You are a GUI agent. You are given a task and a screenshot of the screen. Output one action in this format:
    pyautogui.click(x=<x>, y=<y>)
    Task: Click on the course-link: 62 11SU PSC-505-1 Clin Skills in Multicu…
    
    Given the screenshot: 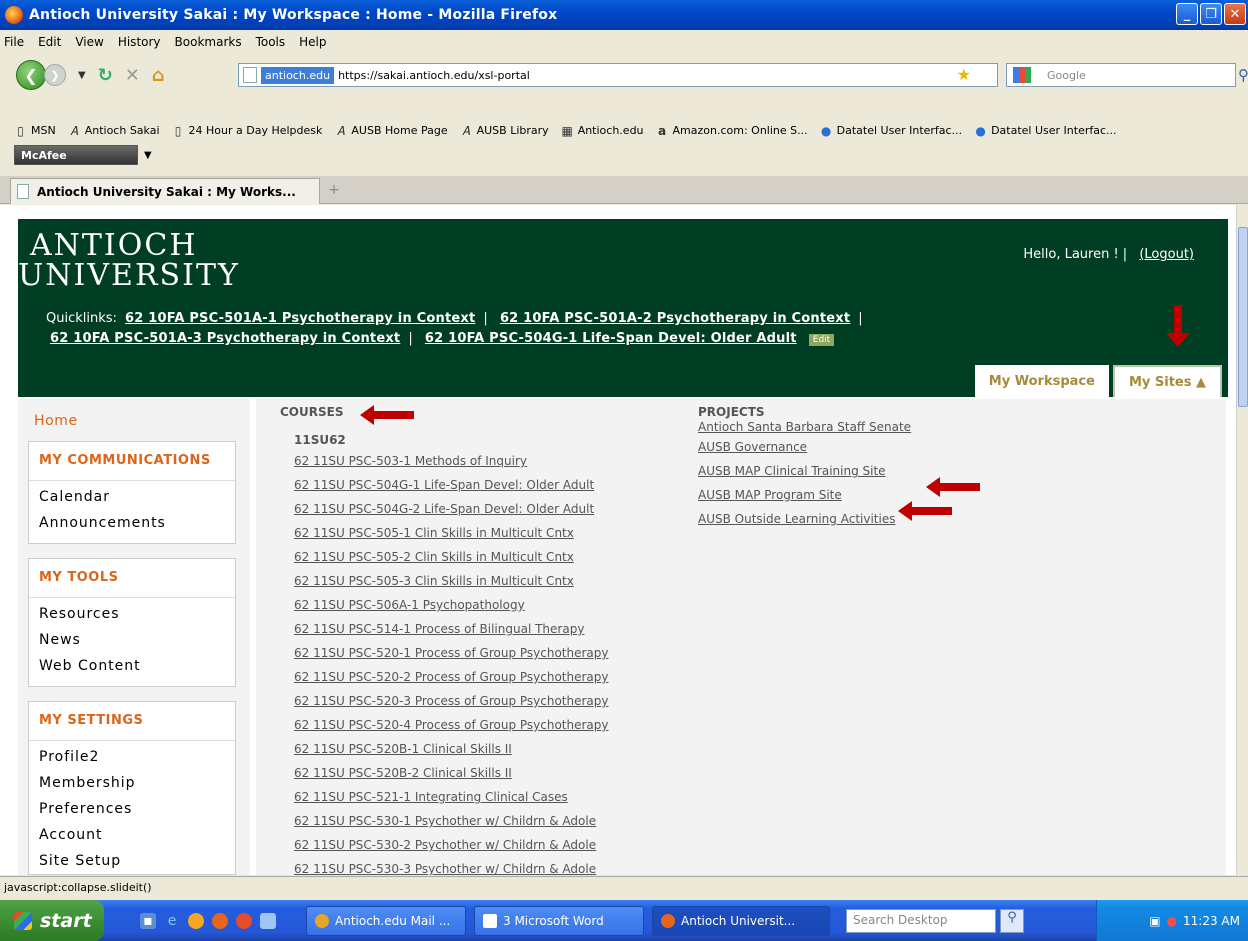 What is the action you would take?
    pyautogui.click(x=497, y=533)
    